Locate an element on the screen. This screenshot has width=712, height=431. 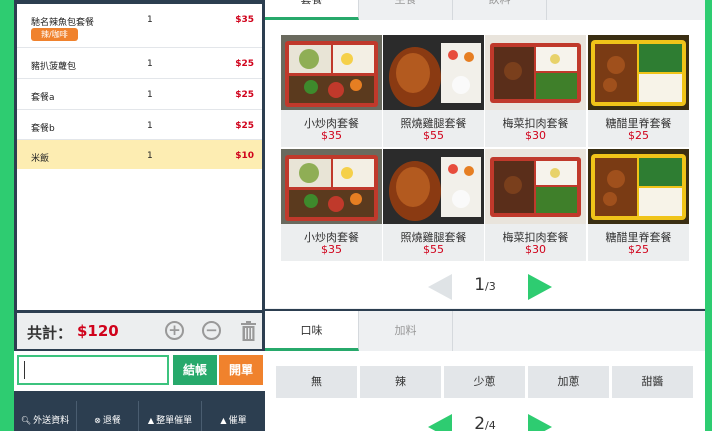
plus-icon: + is located at coordinates (174, 330).